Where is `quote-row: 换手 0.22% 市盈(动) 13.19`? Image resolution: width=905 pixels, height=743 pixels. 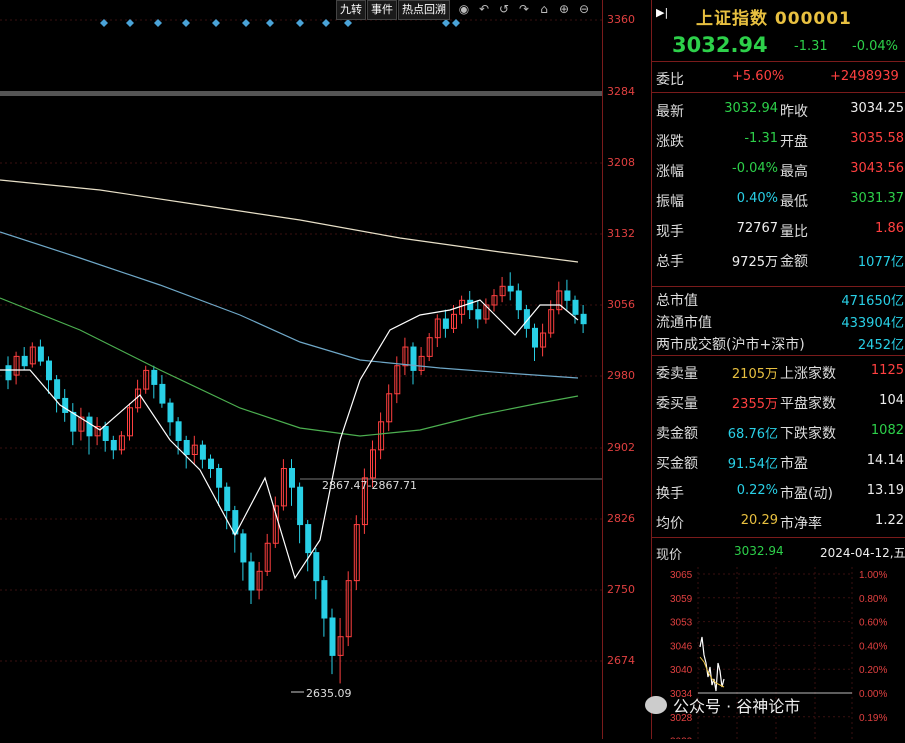 quote-row: 换手 0.22% 市盈(动) 13.19 is located at coordinates (778, 491).